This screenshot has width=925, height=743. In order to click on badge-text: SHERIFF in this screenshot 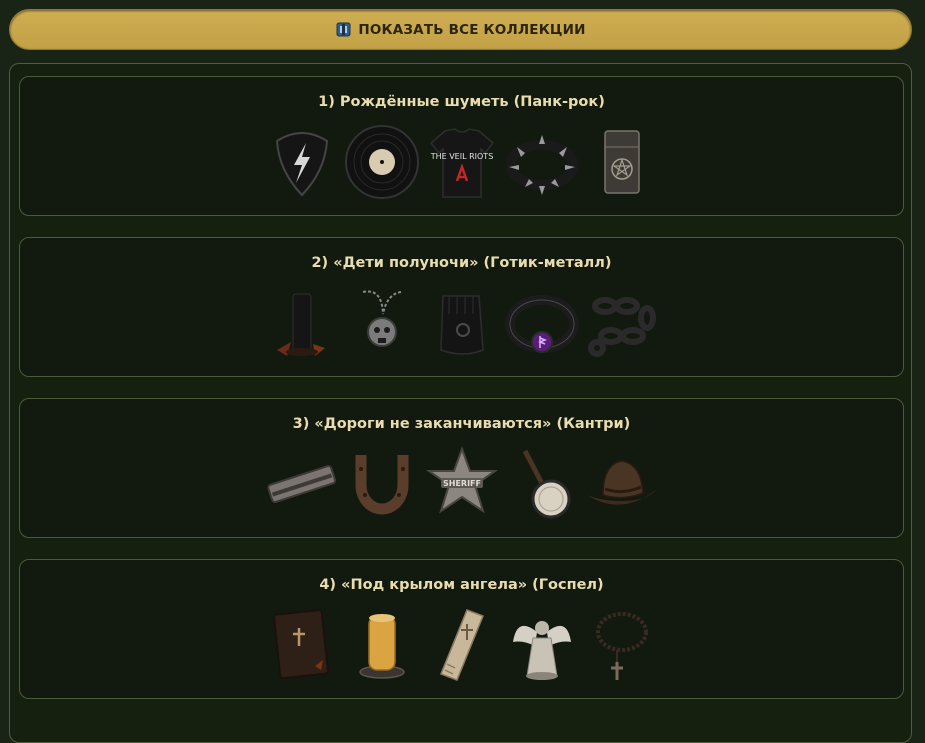, I will do `click(462, 483)`.